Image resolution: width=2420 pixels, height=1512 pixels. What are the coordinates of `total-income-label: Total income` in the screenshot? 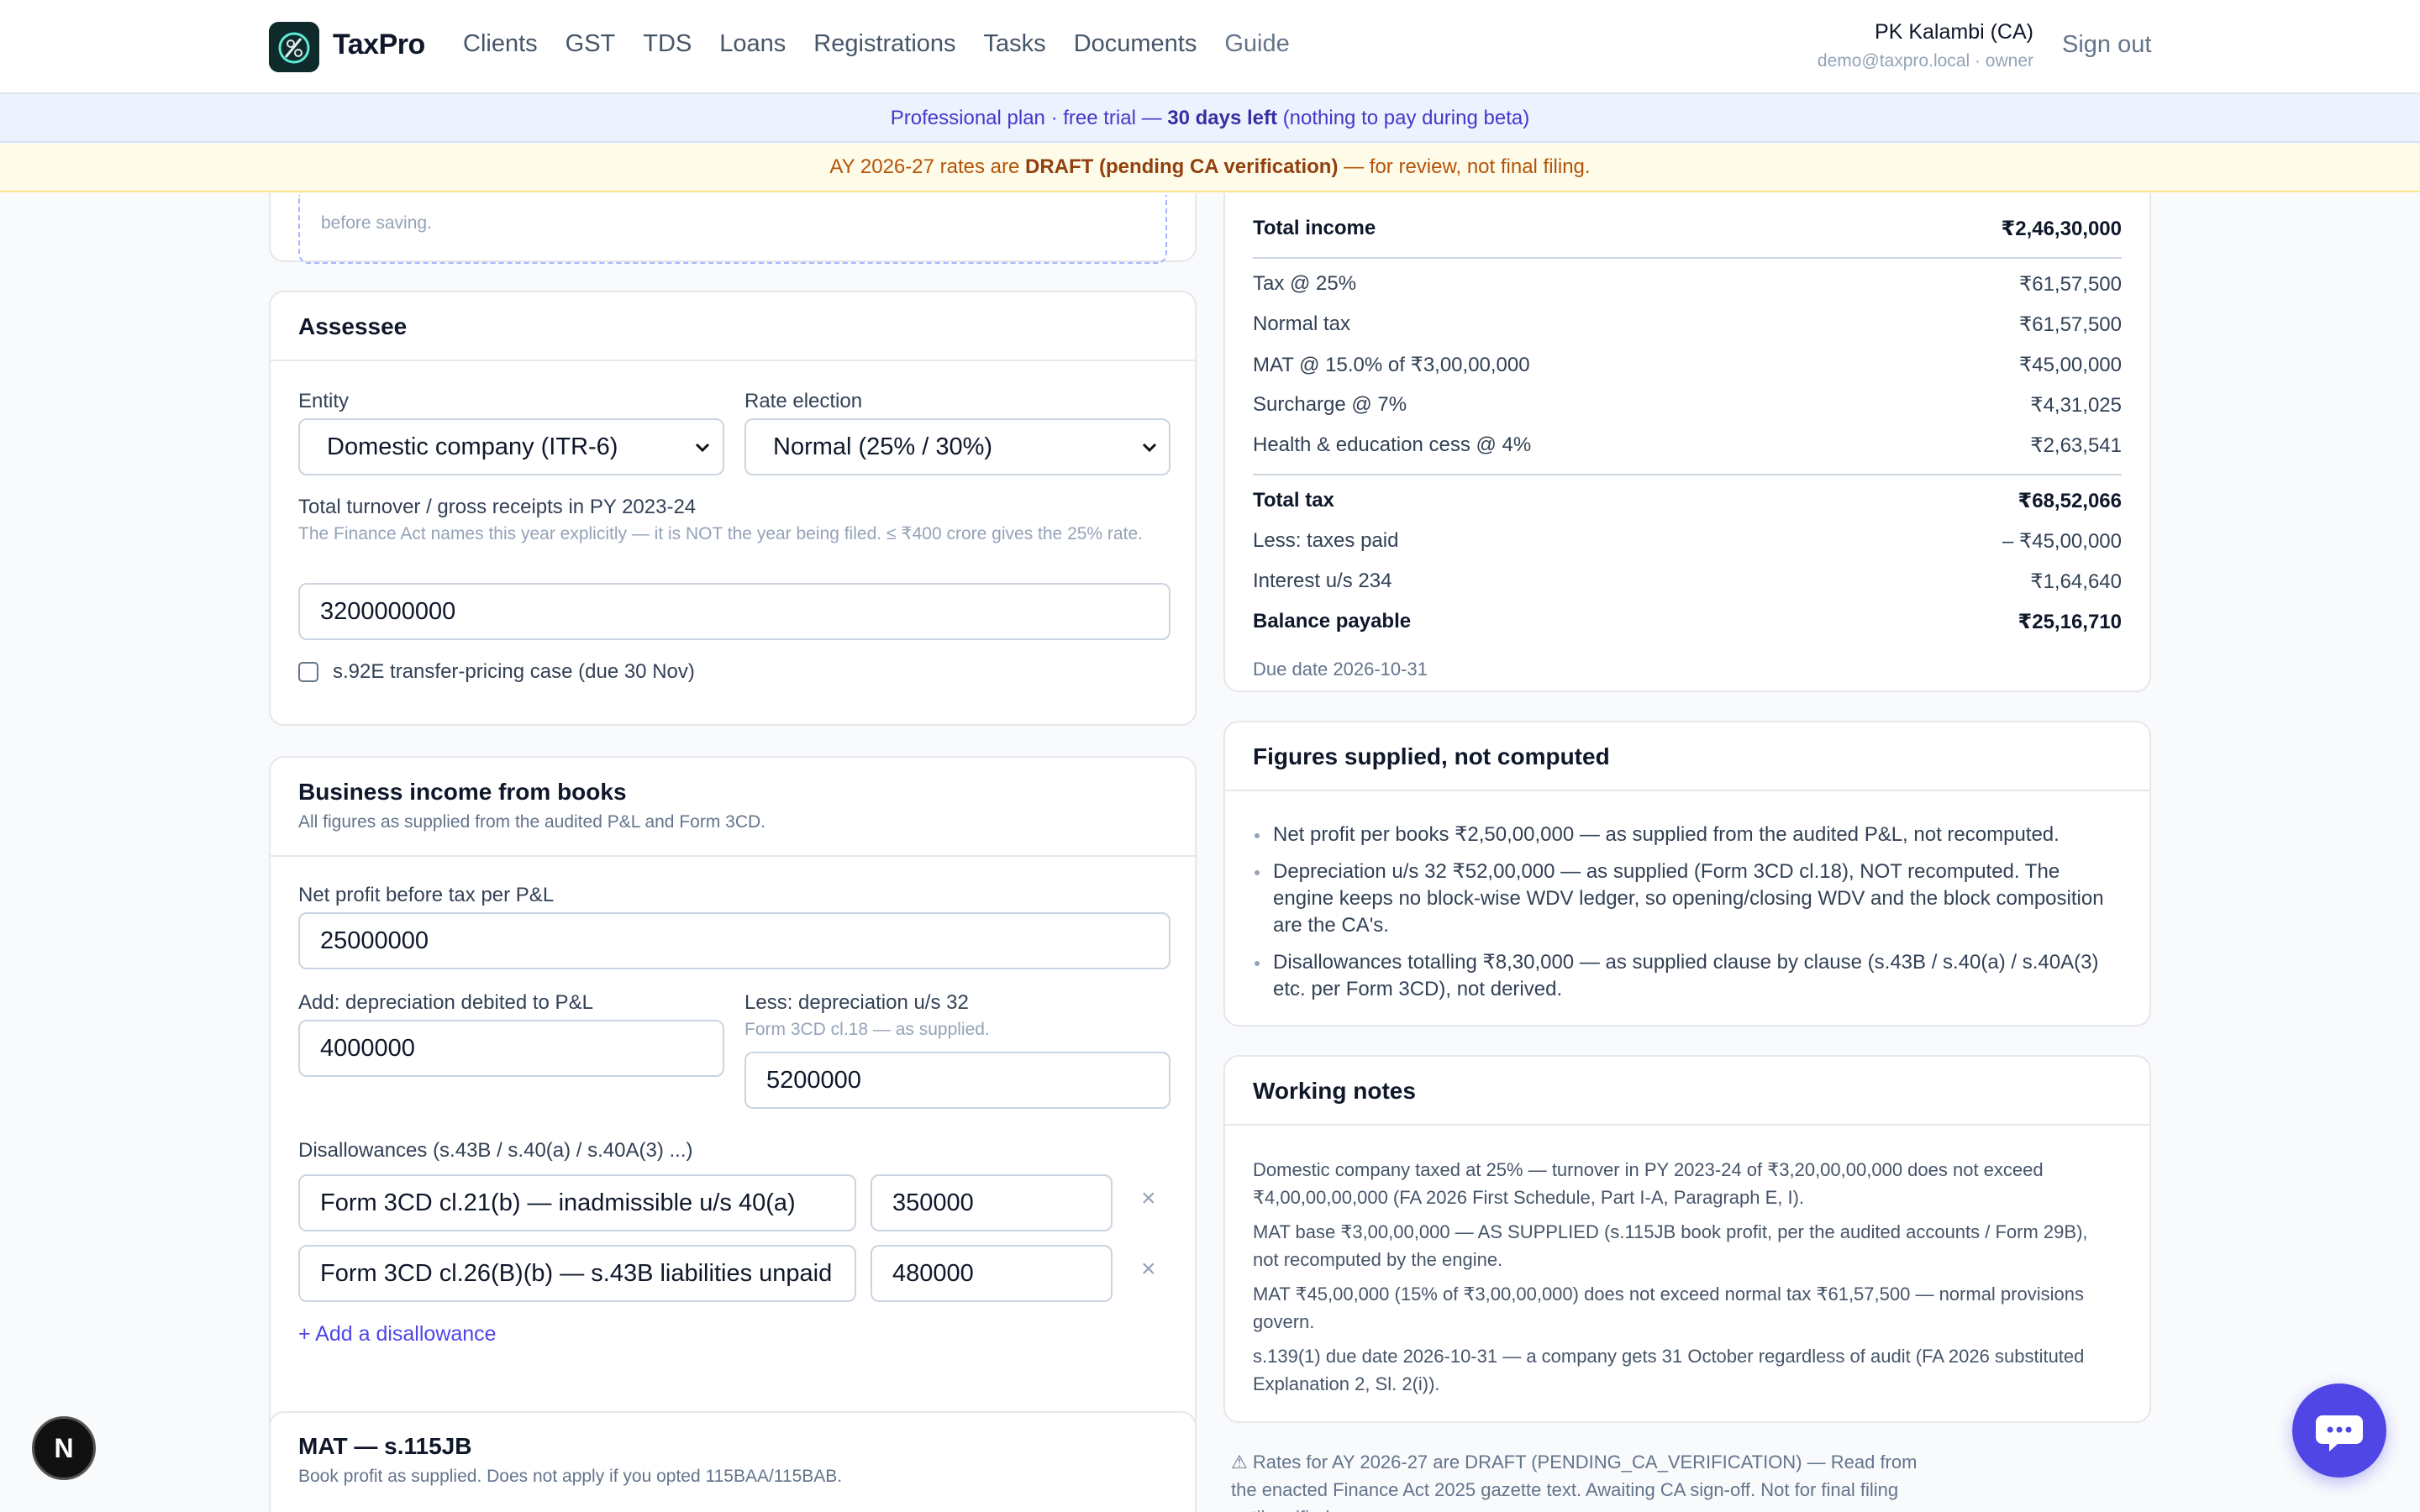 It's located at (1315, 228).